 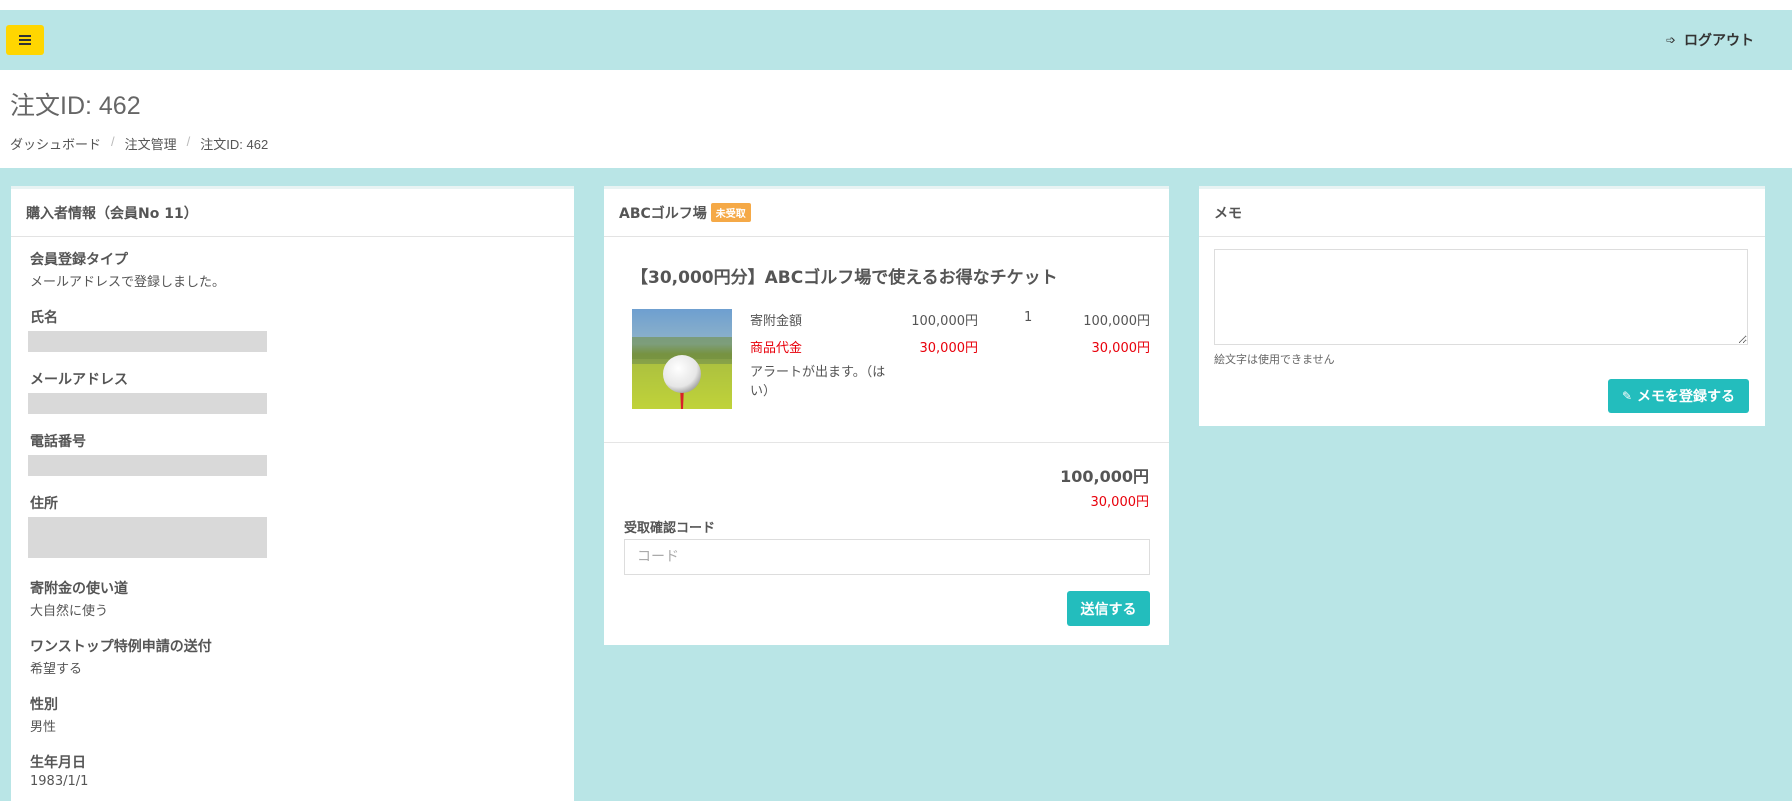 I want to click on registration-type-field: 会員登録タイプ メールアドレスで登録しました。, so click(x=302, y=269).